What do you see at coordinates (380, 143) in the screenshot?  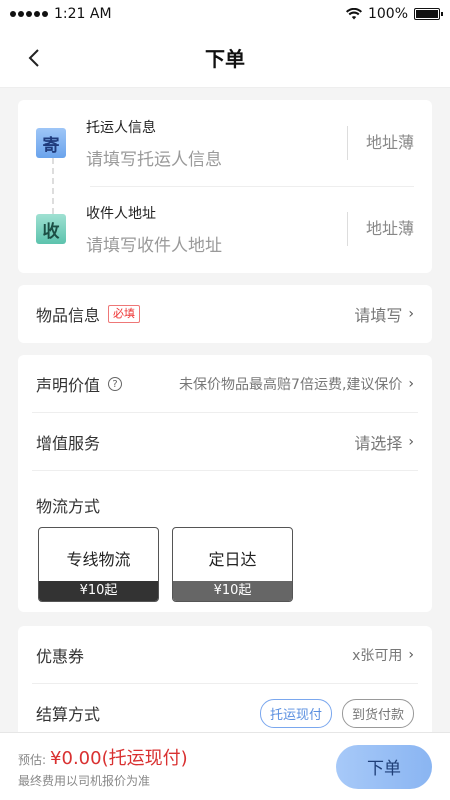 I see `sender-address-book-button: 地址薄` at bounding box center [380, 143].